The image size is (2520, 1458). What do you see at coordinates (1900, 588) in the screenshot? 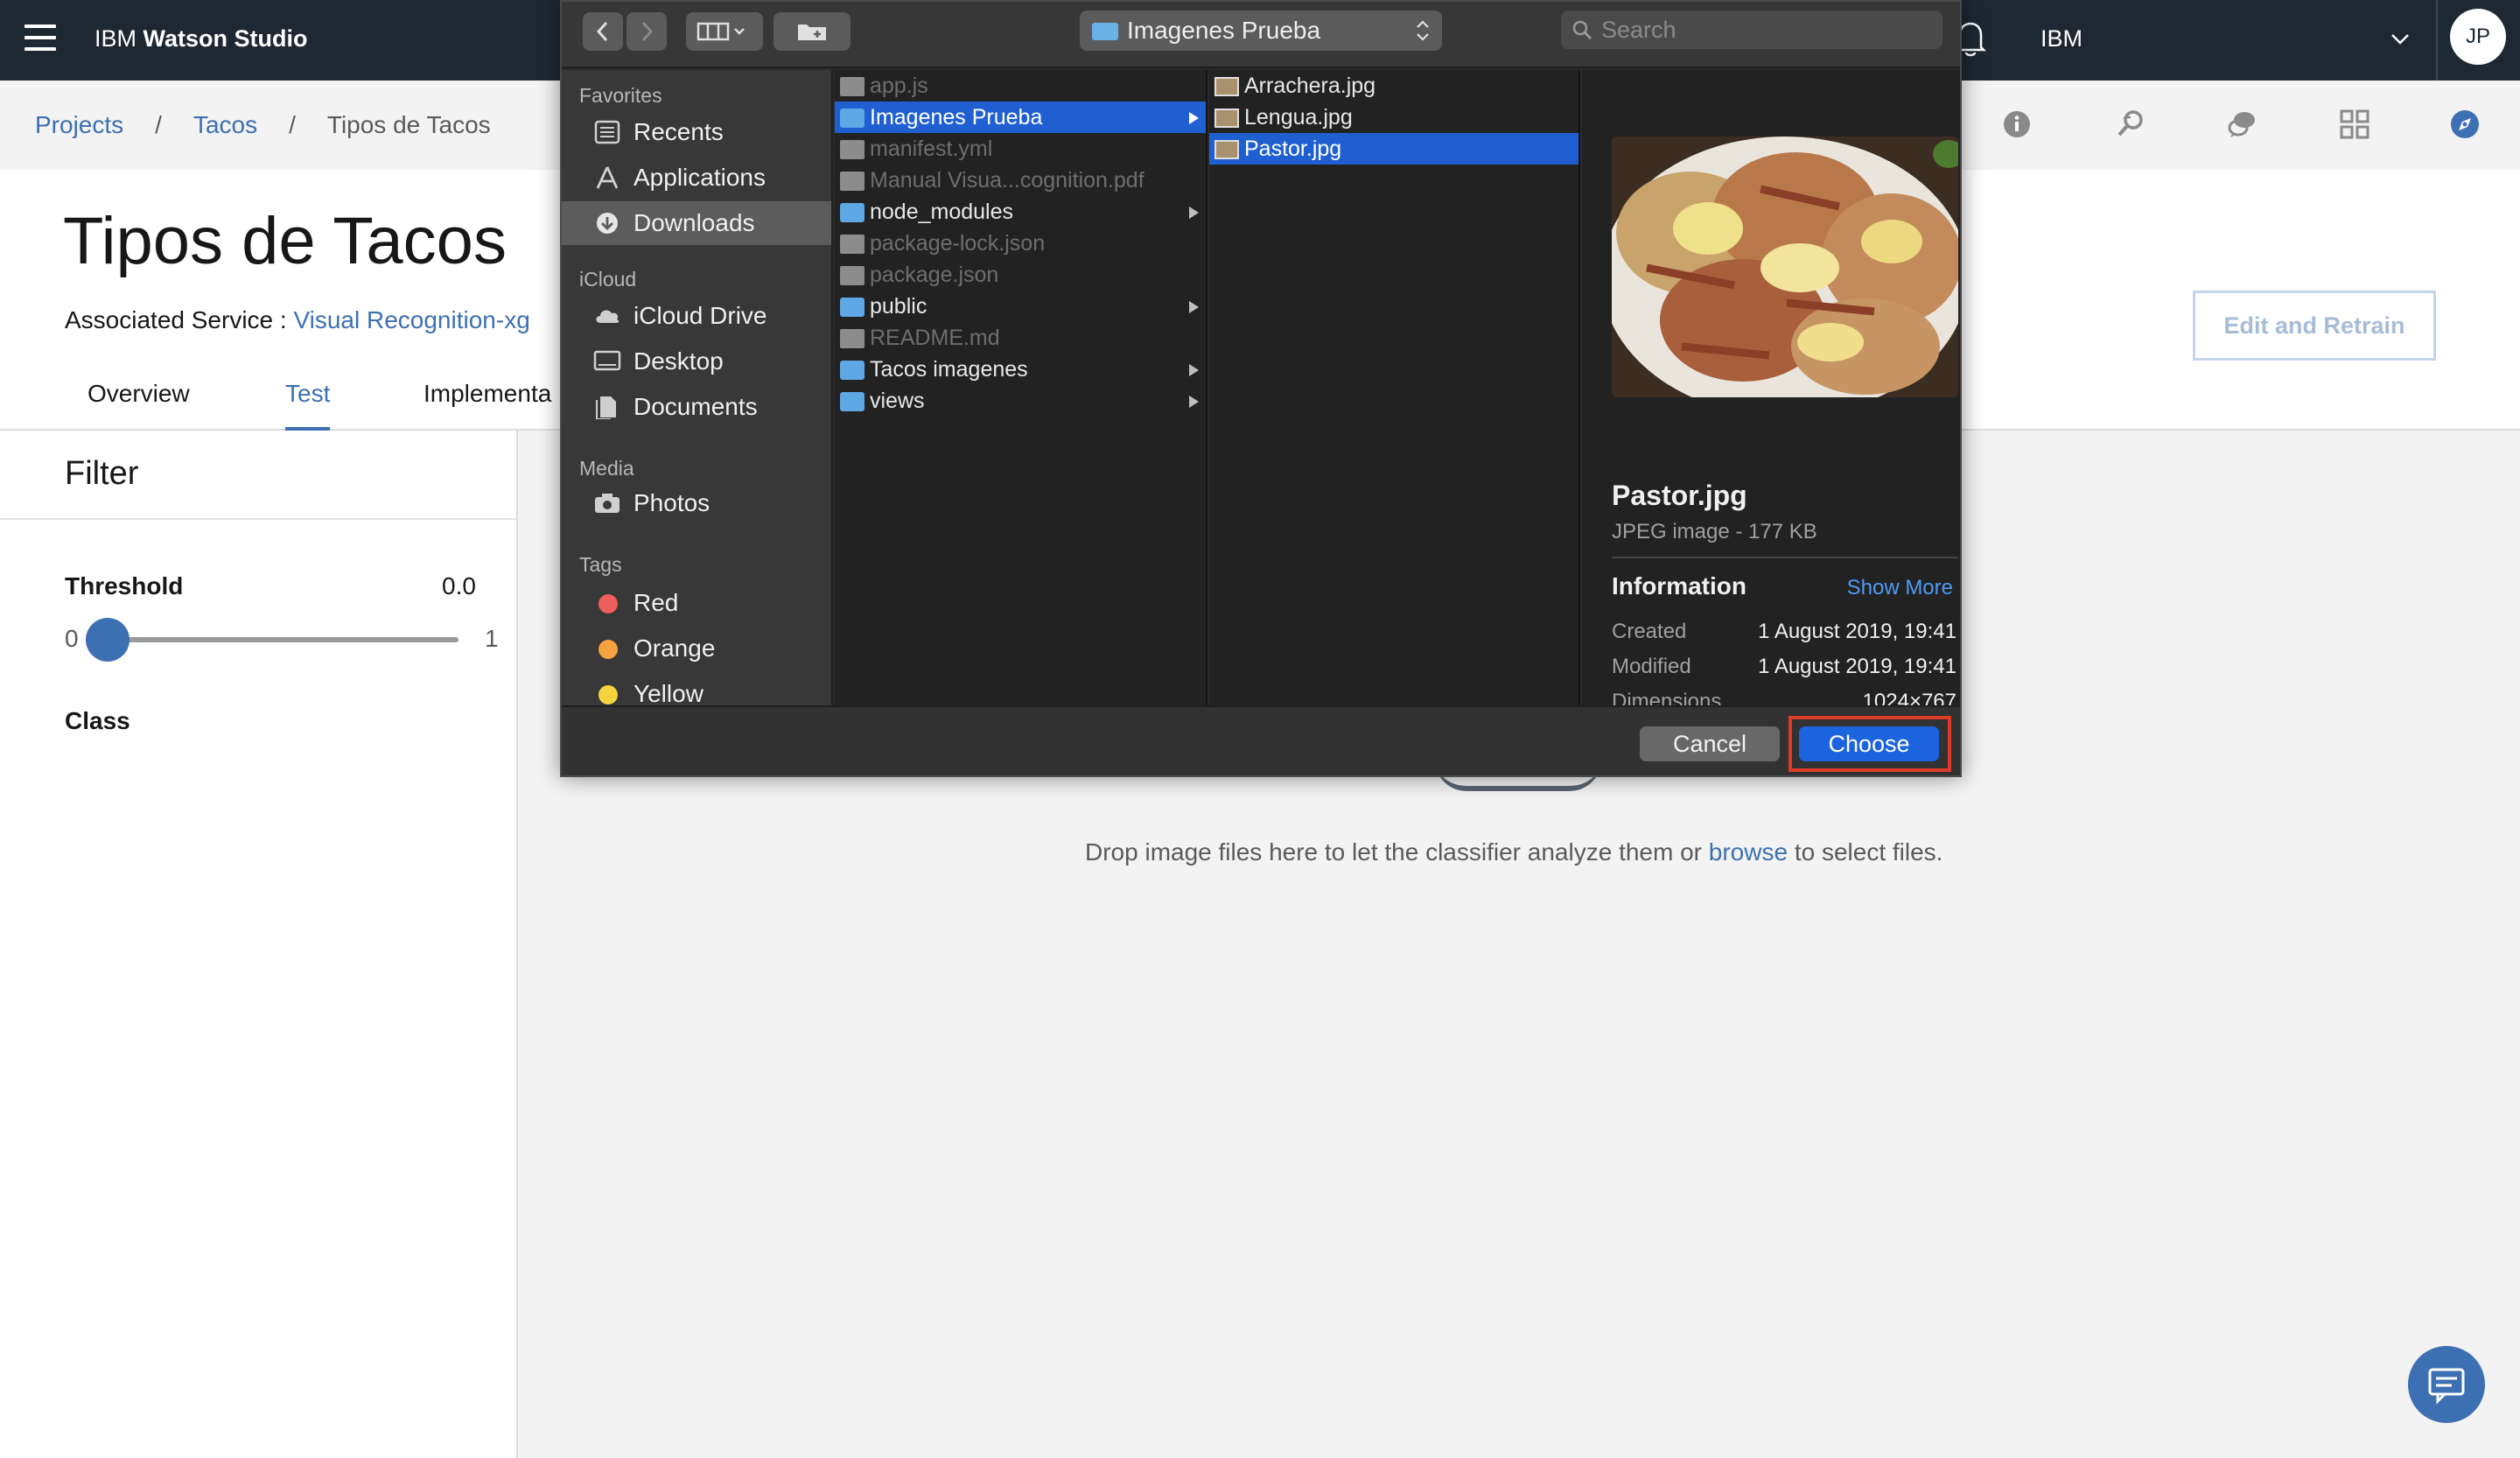
I see `show-more-link: Show More` at bounding box center [1900, 588].